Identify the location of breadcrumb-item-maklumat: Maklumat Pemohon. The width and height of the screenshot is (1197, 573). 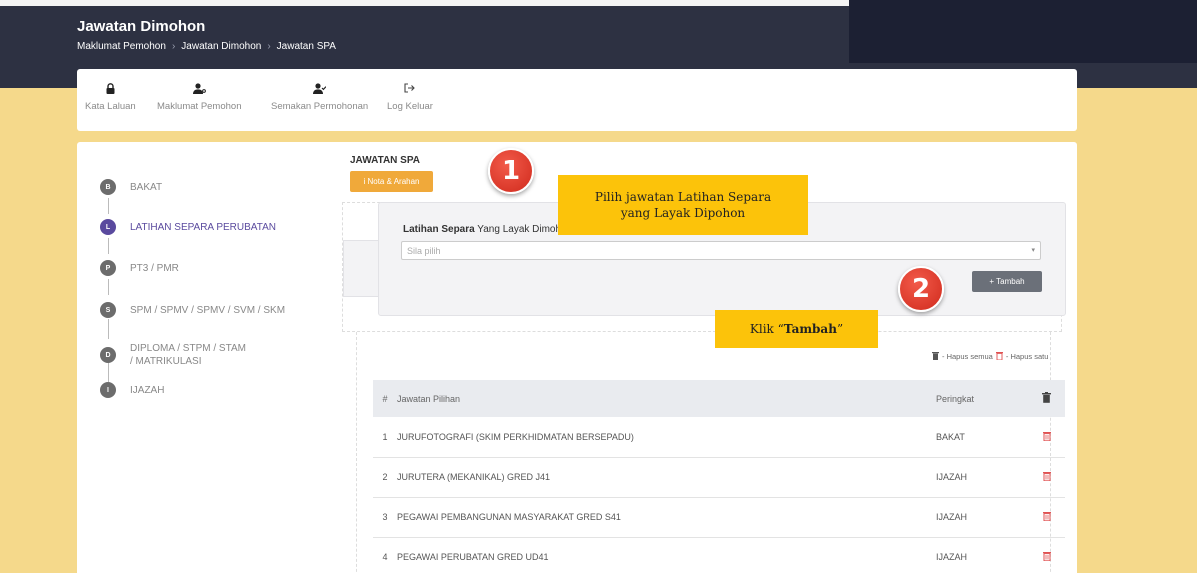
(121, 46).